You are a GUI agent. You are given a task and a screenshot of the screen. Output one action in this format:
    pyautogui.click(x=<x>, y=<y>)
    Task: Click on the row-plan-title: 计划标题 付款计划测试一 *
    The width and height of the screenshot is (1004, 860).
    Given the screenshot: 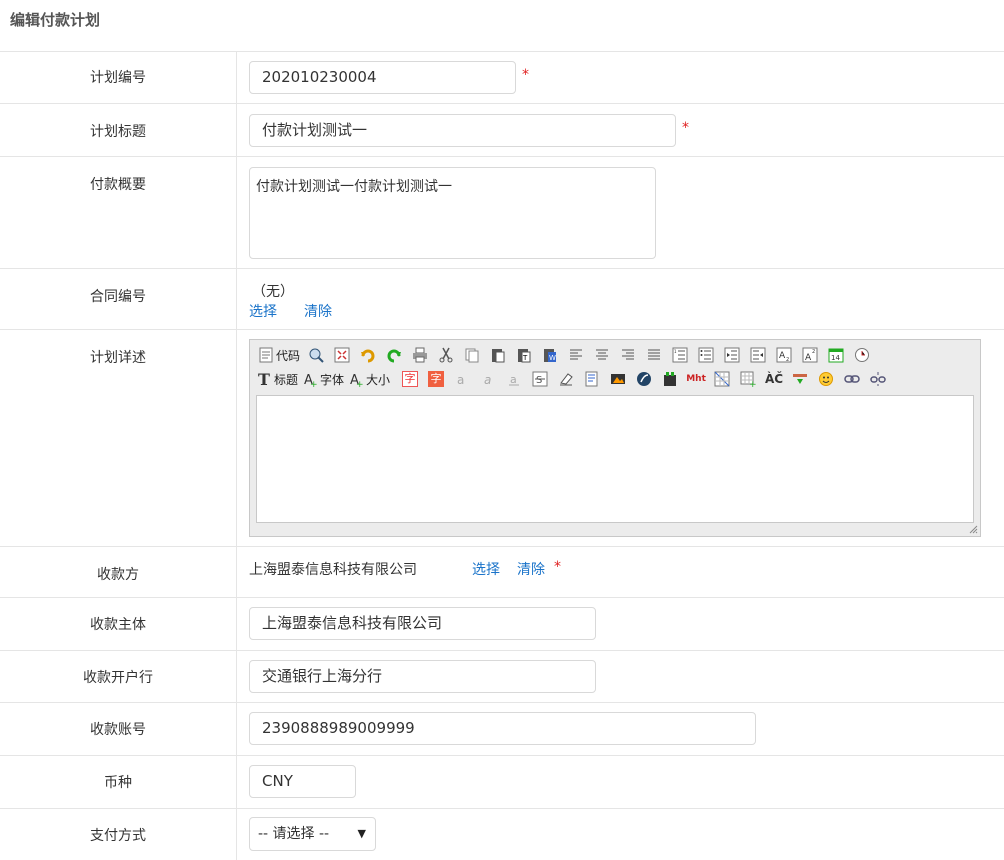 What is the action you would take?
    pyautogui.click(x=502, y=130)
    